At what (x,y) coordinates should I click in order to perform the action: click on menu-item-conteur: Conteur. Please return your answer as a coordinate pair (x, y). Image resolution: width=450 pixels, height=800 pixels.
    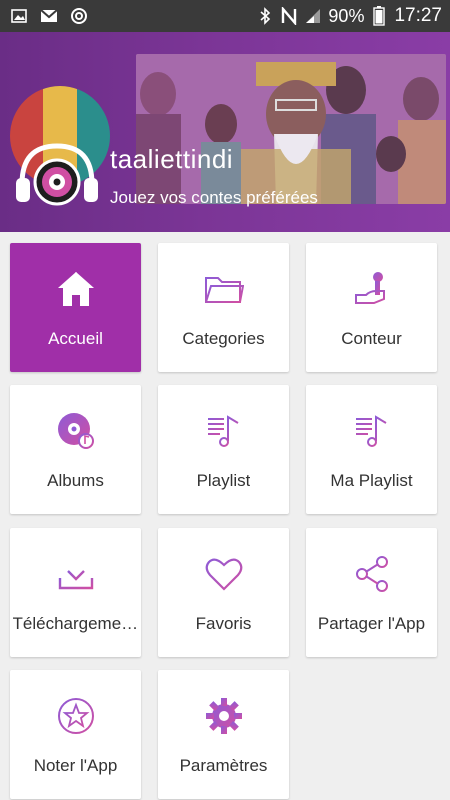
    Looking at the image, I should click on (371, 307).